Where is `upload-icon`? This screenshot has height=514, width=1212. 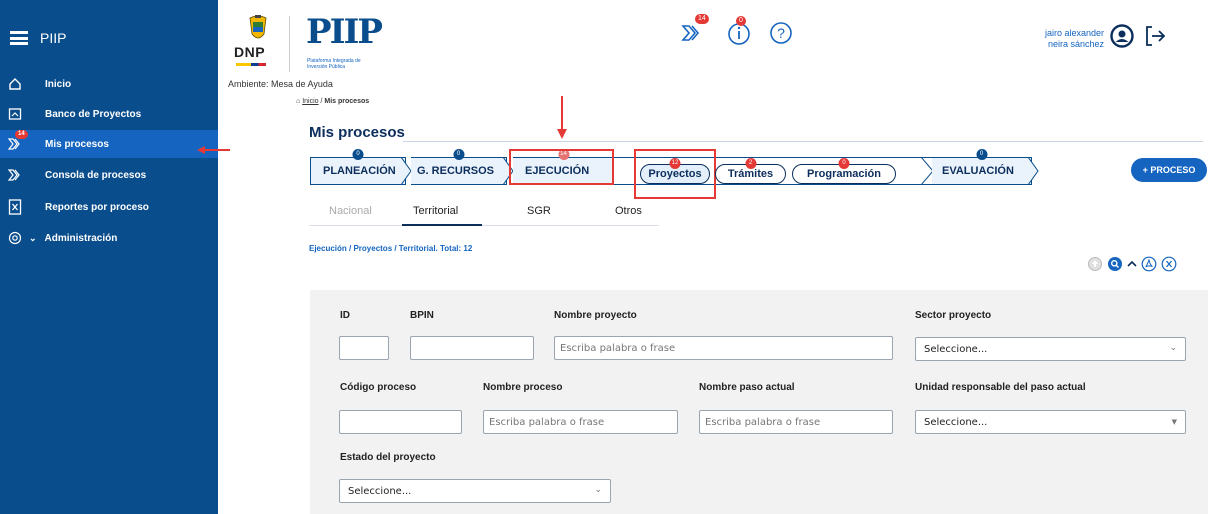 upload-icon is located at coordinates (1095, 264).